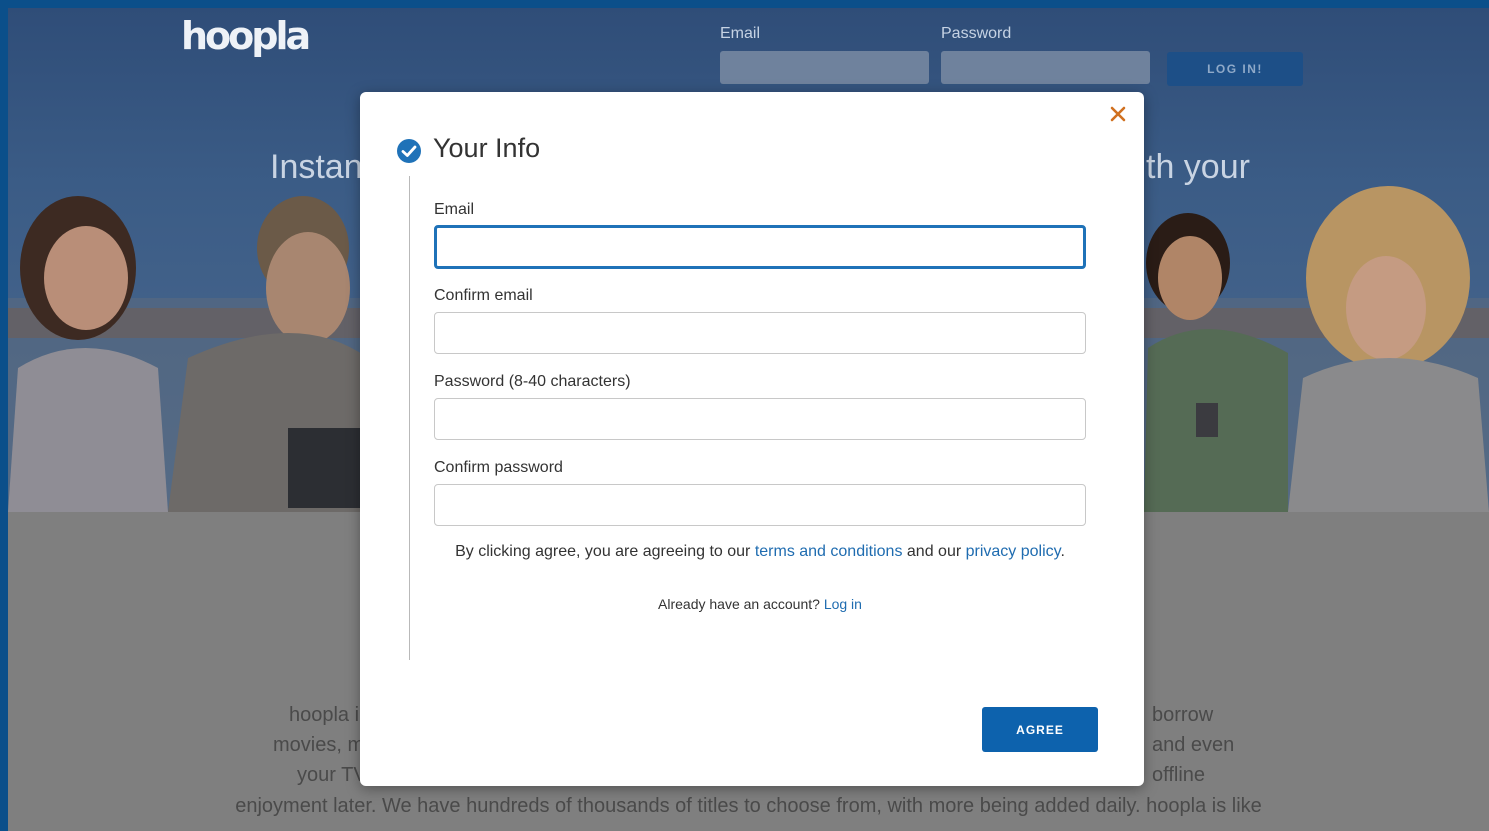  What do you see at coordinates (487, 148) in the screenshot?
I see `modal-title: Your Info` at bounding box center [487, 148].